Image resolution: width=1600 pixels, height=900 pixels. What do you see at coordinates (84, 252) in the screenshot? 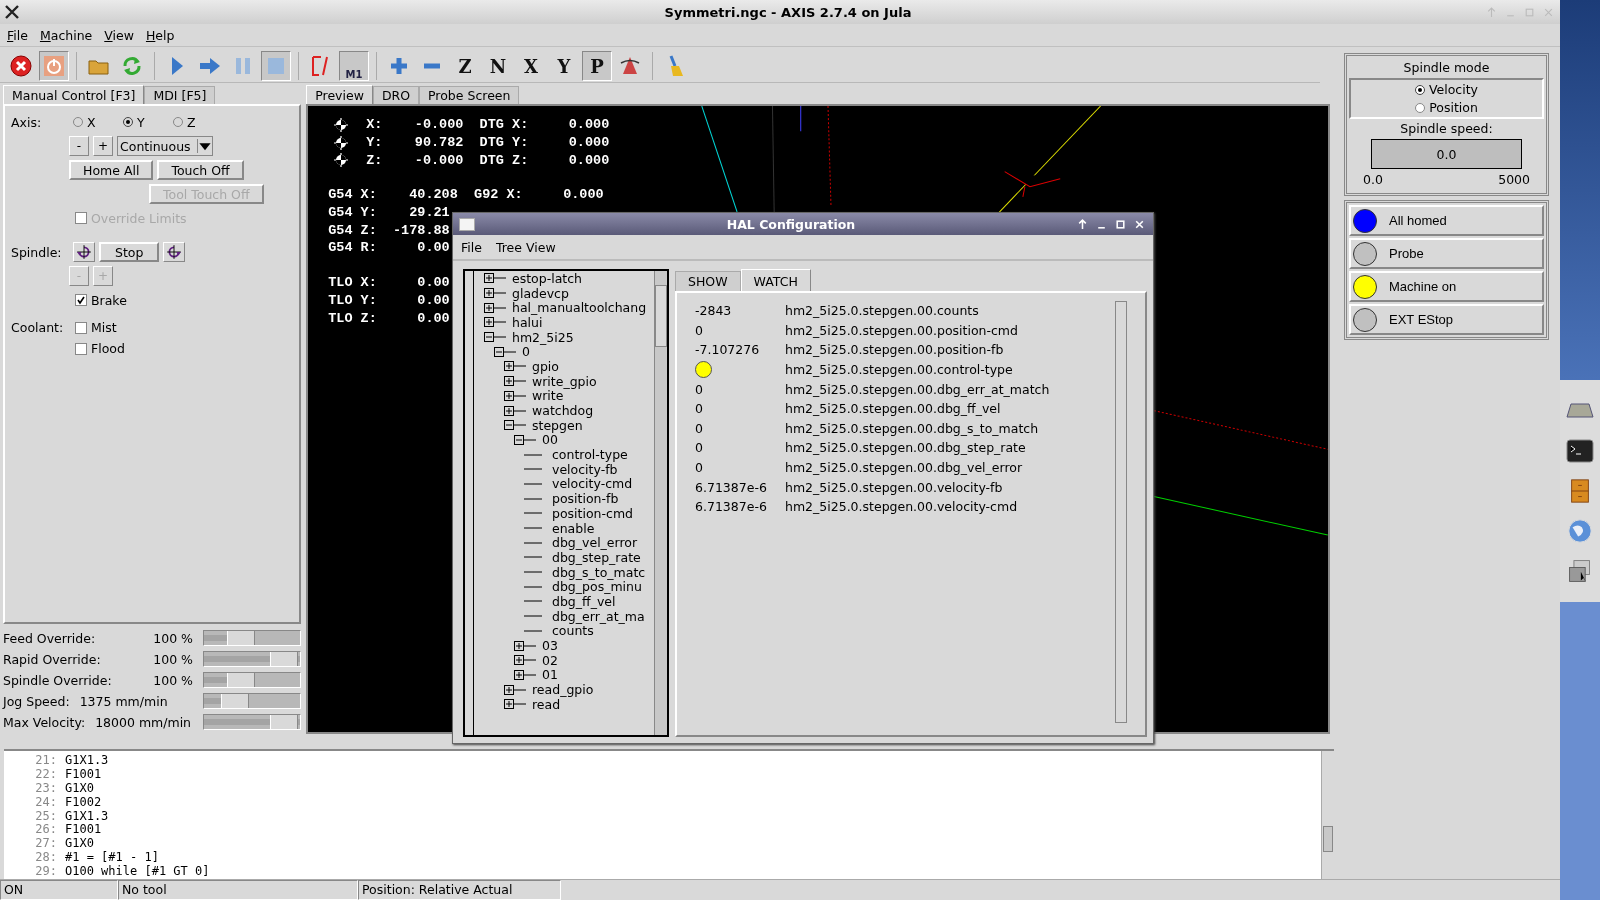
I see `spindle-ccw-button` at bounding box center [84, 252].